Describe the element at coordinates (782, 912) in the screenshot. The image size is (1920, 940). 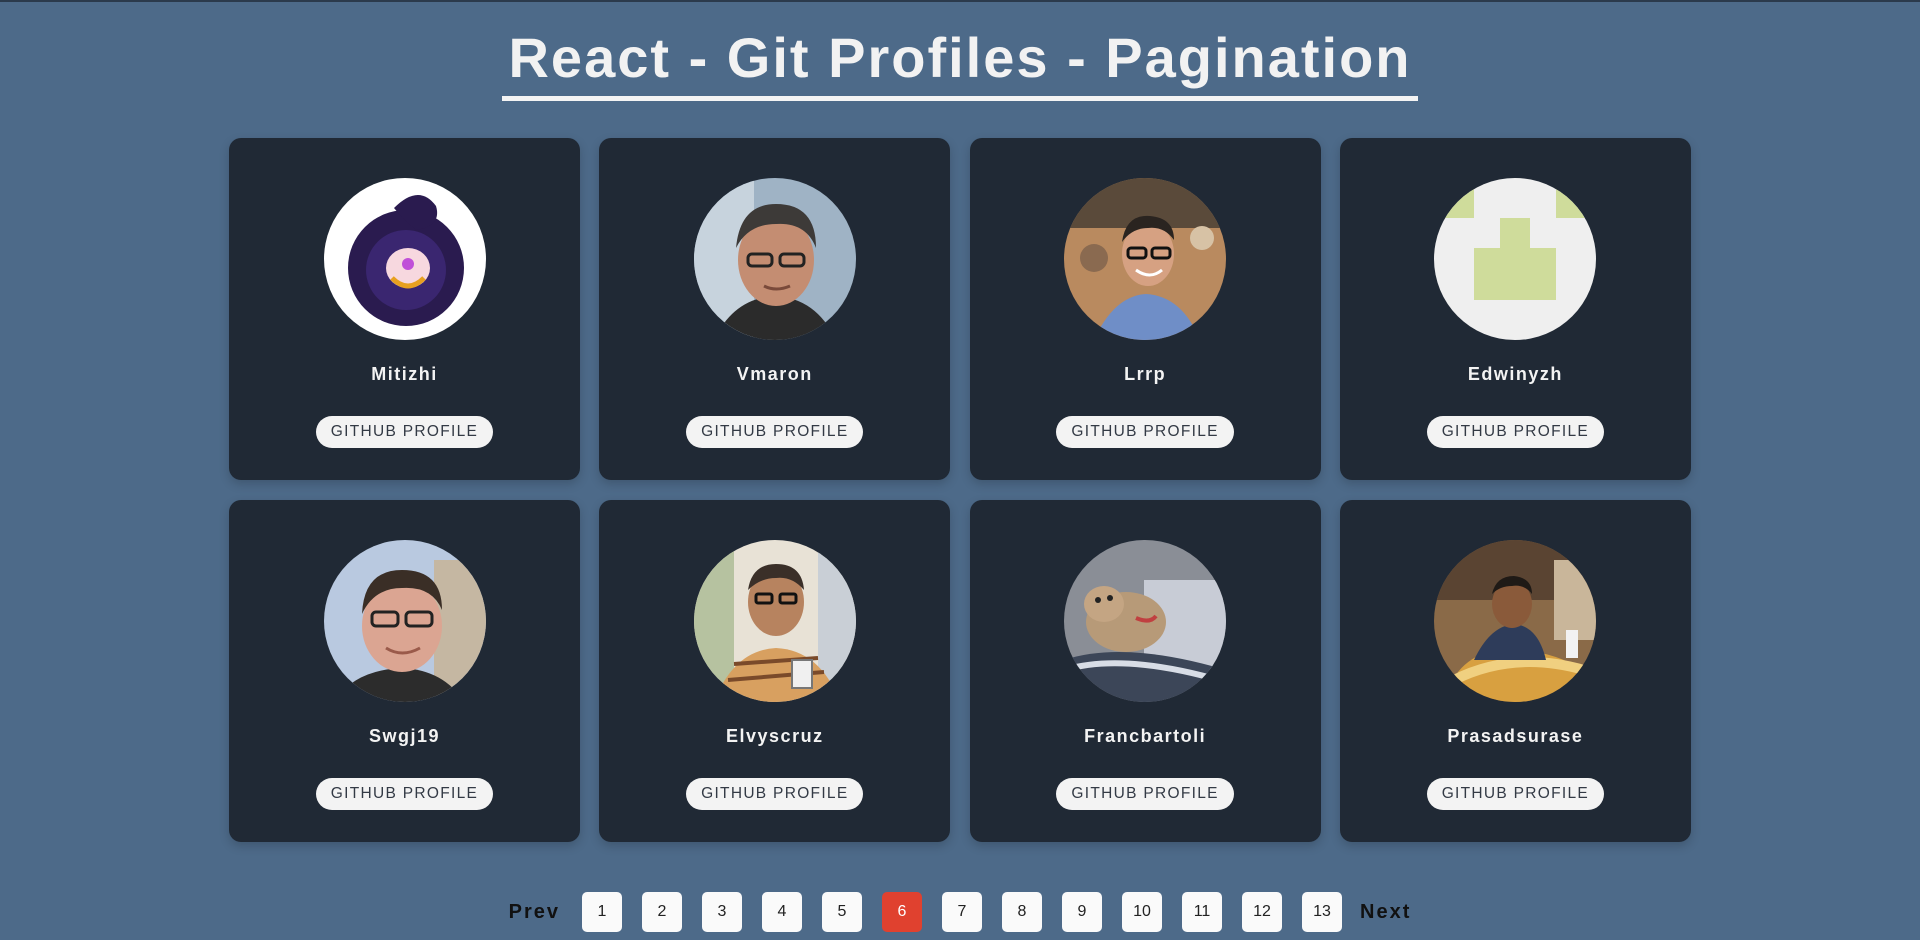
I see `page-button-4: 4` at that location.